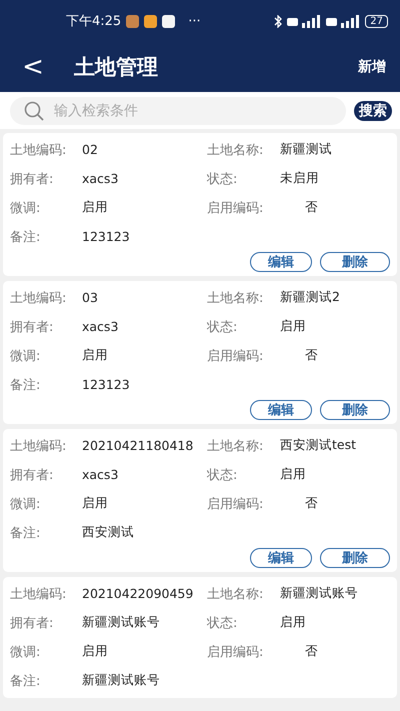 This screenshot has width=400, height=711. What do you see at coordinates (376, 21) in the screenshot?
I see `battery-indicator: 27` at bounding box center [376, 21].